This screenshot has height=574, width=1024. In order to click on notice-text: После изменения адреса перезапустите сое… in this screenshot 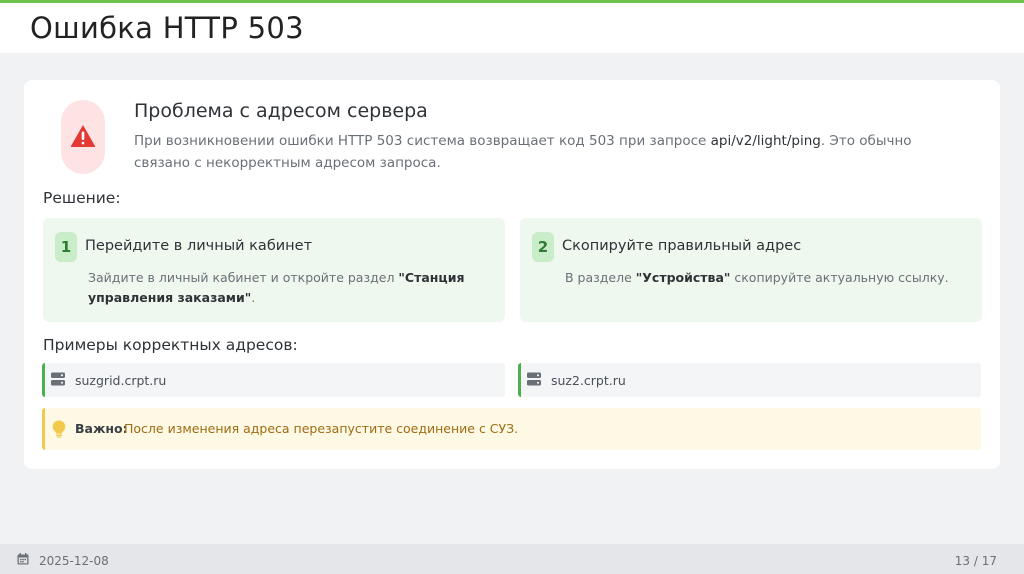, I will do `click(321, 428)`.